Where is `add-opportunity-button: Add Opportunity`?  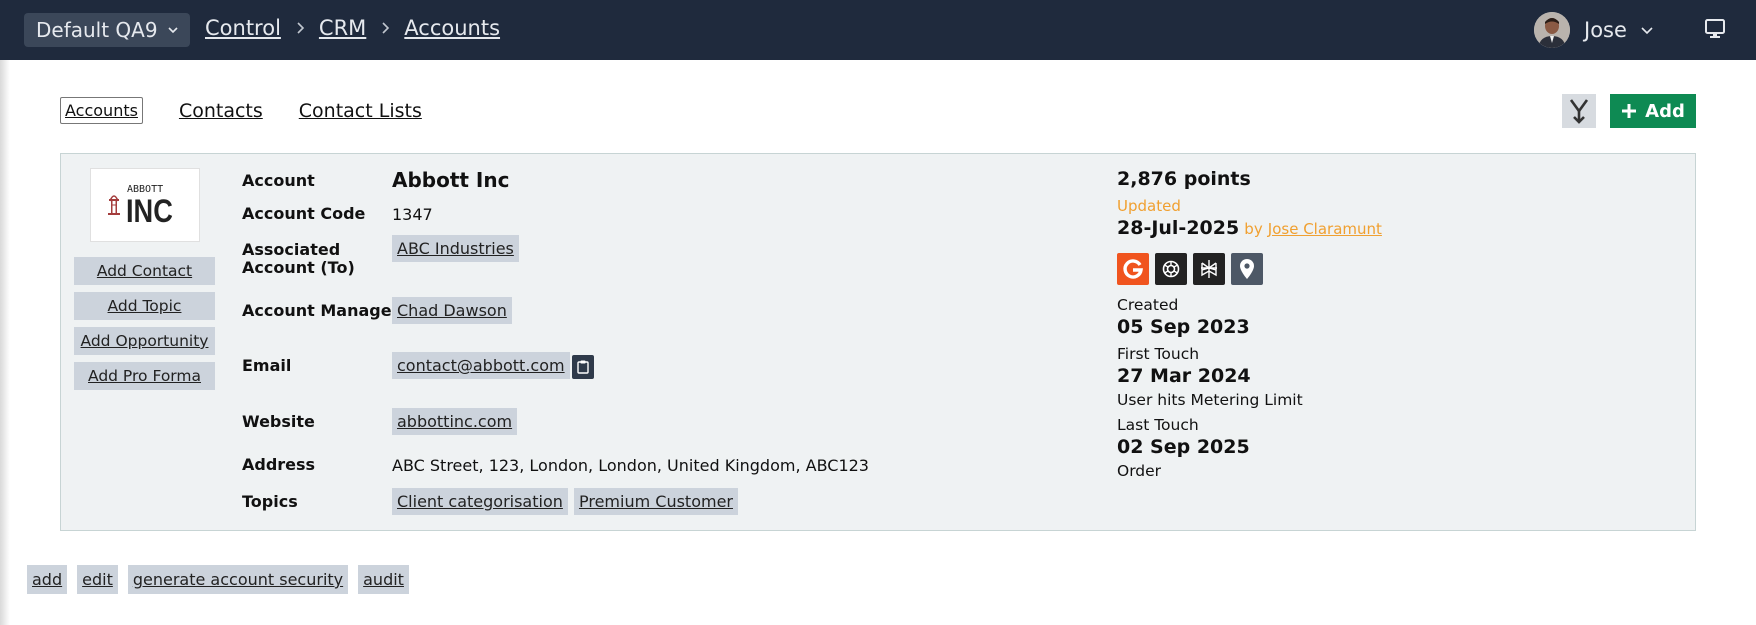
add-opportunity-button: Add Opportunity is located at coordinates (144, 341).